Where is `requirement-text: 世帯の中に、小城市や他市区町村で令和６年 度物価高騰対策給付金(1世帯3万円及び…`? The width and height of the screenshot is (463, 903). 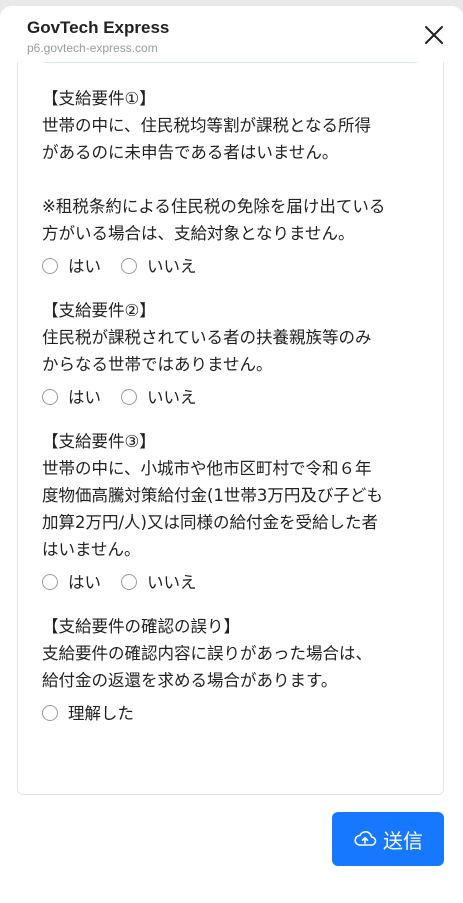 requirement-text: 世帯の中に、小城市や他市区町村で令和６年 度物価高騰対策給付金(1世帯3万円及び… is located at coordinates (212, 509).